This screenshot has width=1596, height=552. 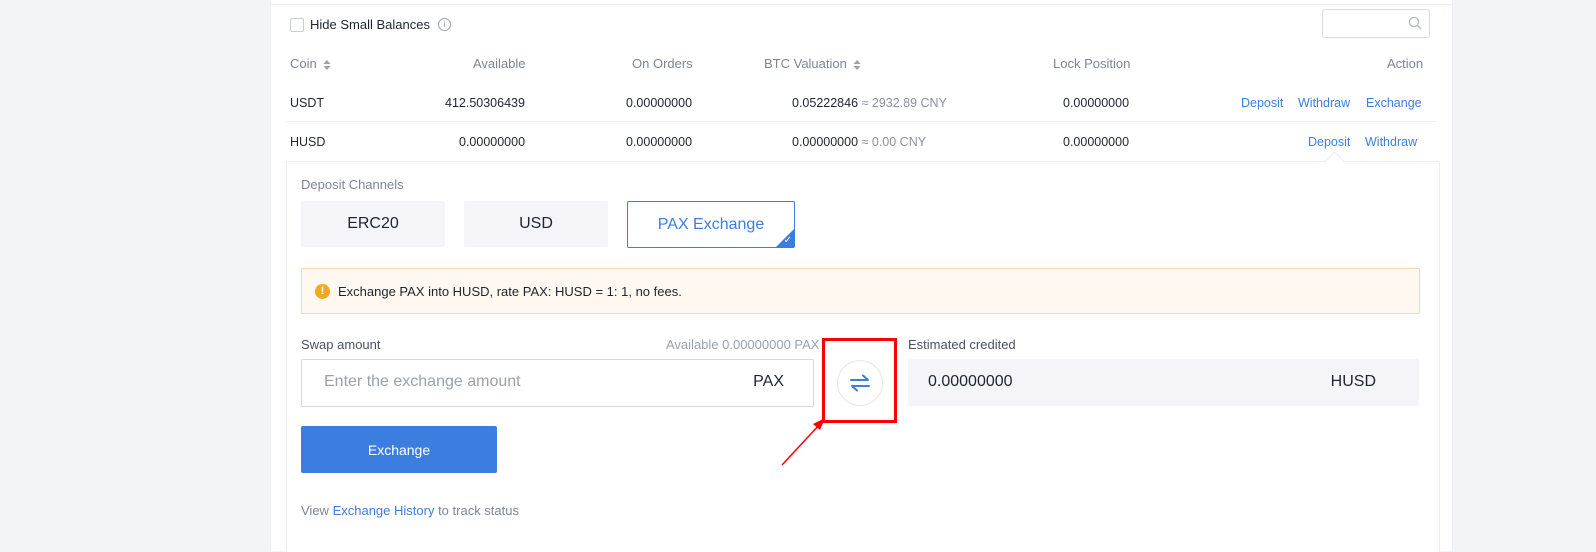 I want to click on available-balance: Available 0.00000000 PAX, so click(x=743, y=344).